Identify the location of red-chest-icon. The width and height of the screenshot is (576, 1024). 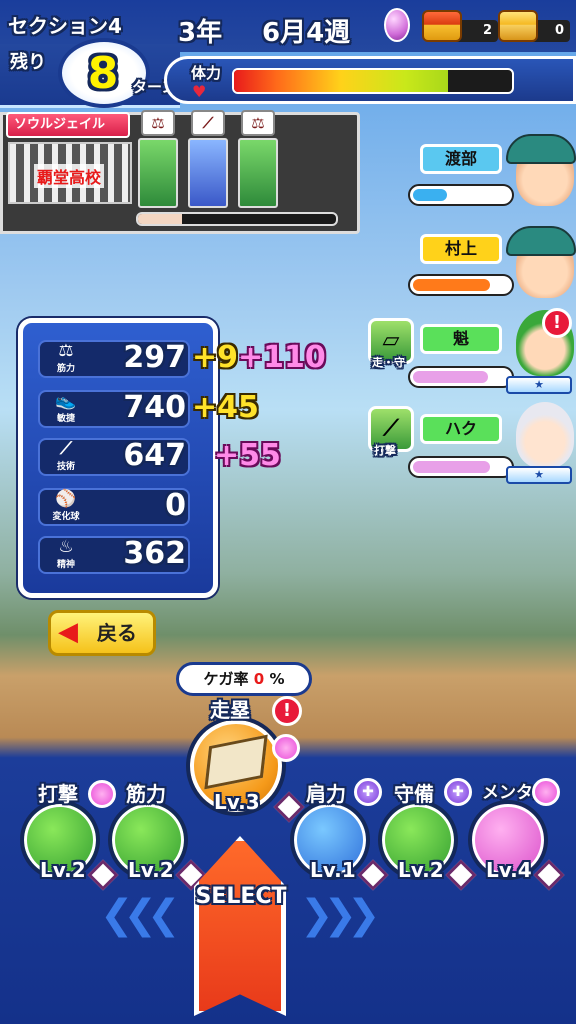
(442, 26).